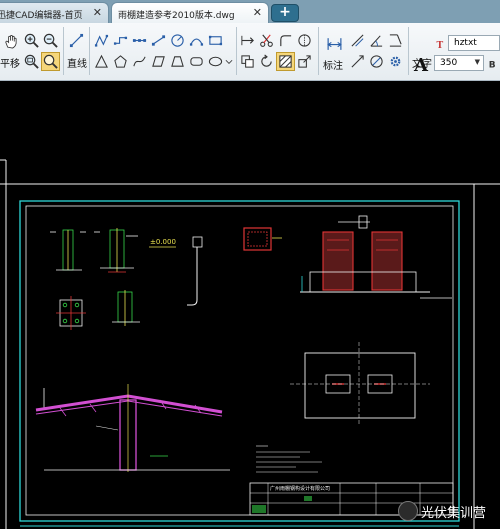 Image resolution: width=500 pixels, height=529 pixels. I want to click on zoom-realtime-icon, so click(50, 61).